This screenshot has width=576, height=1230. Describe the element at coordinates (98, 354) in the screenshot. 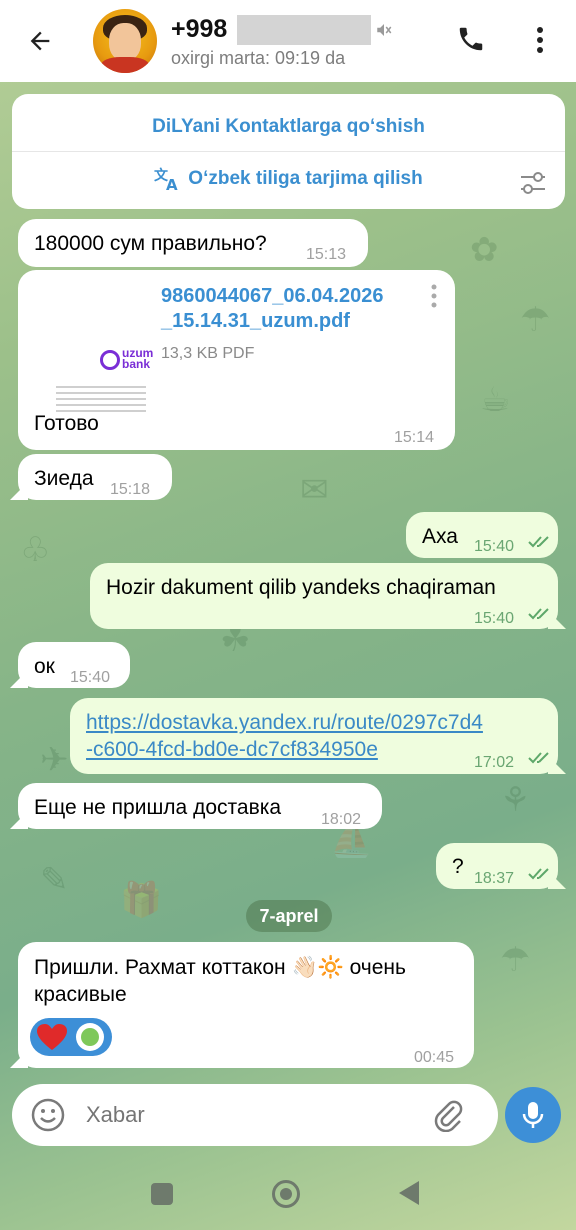

I see `file-thumbnail: uzum bank` at that location.